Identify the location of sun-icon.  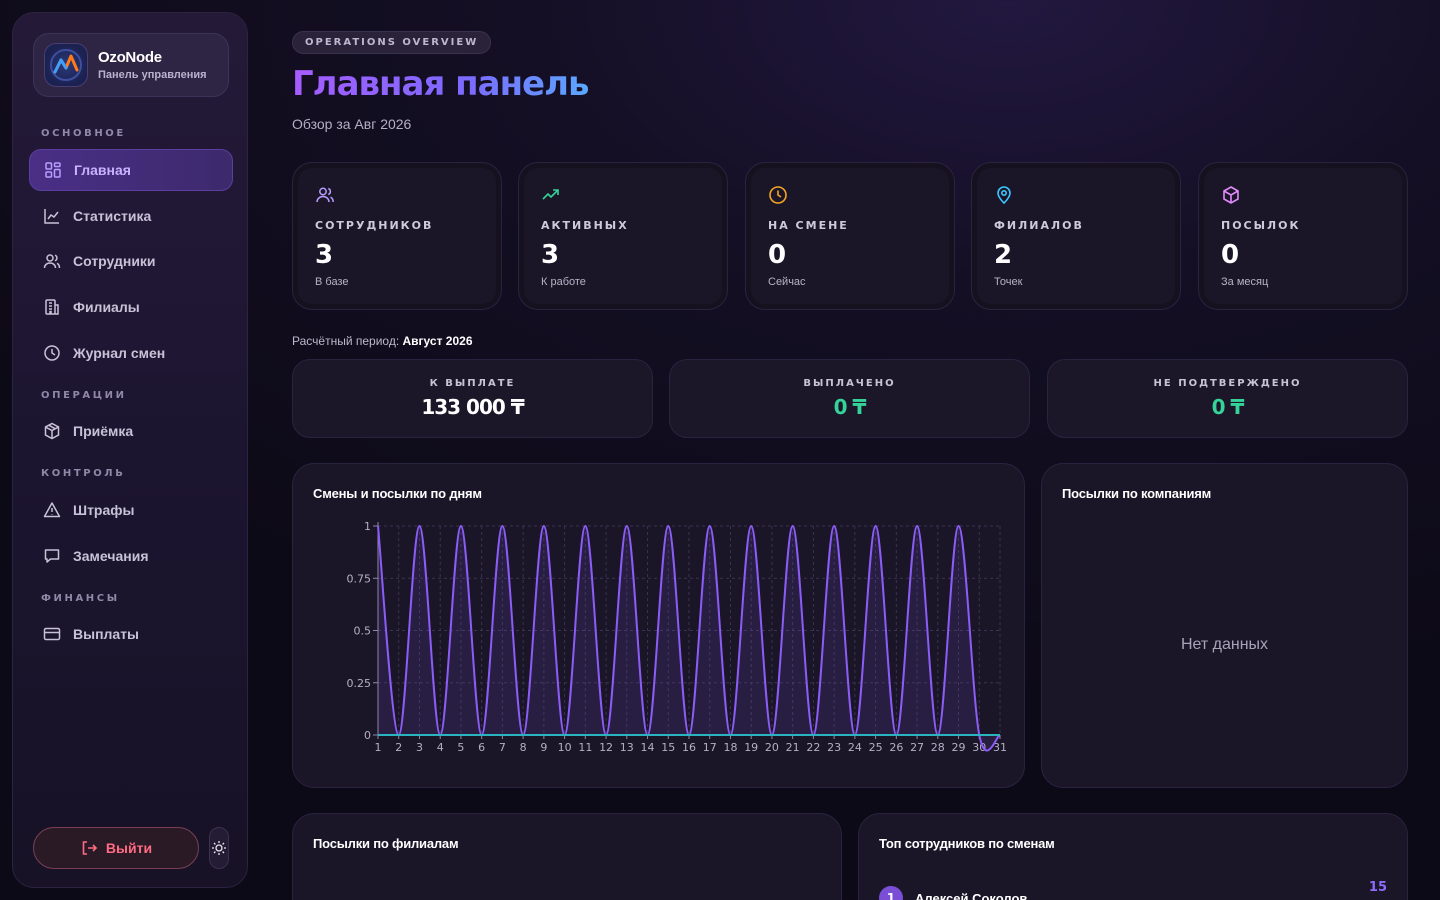
(219, 848).